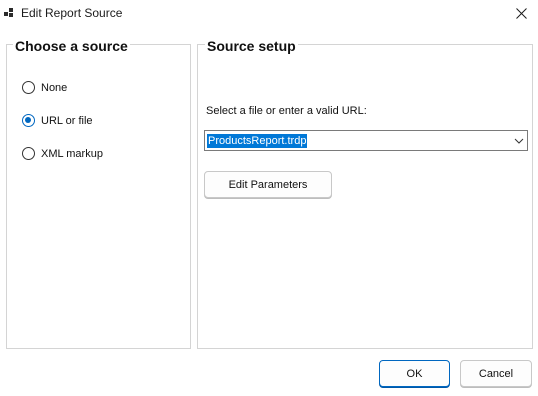 The height and width of the screenshot is (396, 538). I want to click on file-url-combobox: ProductsReport.trdp, so click(366, 140).